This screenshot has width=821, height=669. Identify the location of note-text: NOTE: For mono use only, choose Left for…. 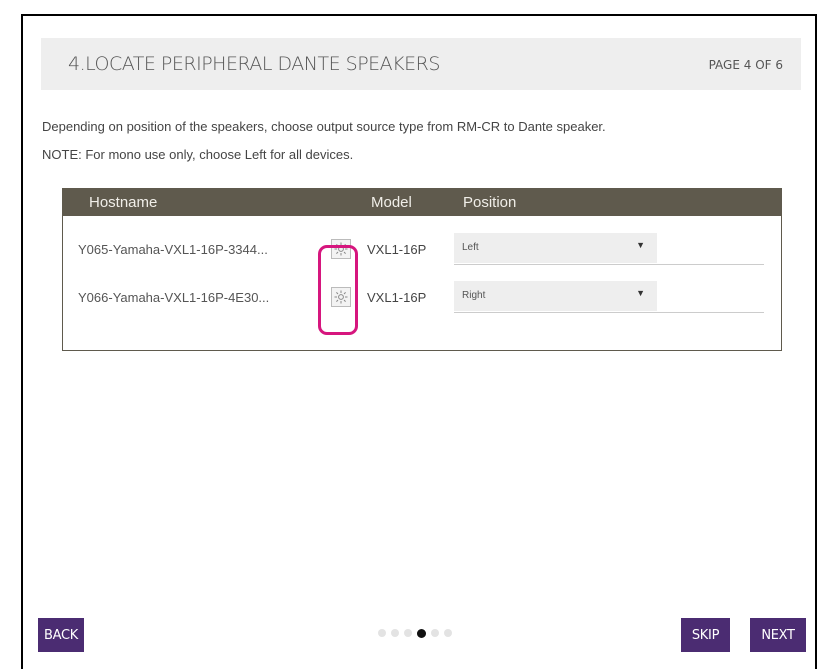
(198, 154).